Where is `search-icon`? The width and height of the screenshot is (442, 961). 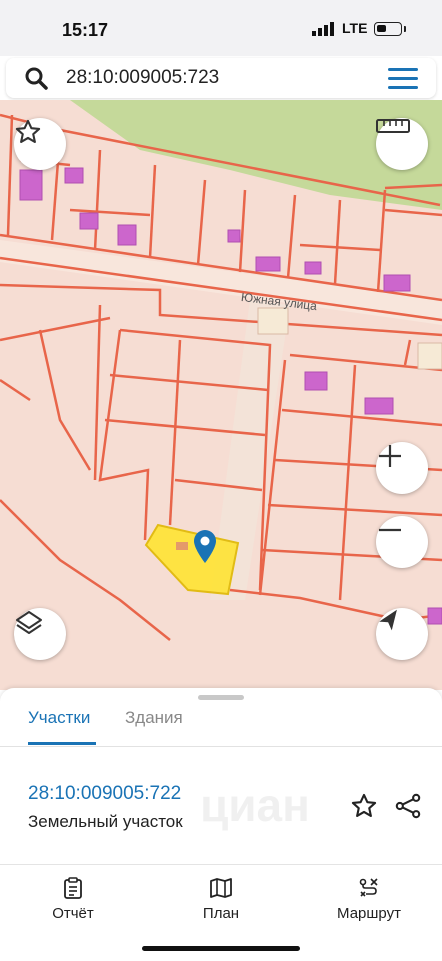 search-icon is located at coordinates (36, 78).